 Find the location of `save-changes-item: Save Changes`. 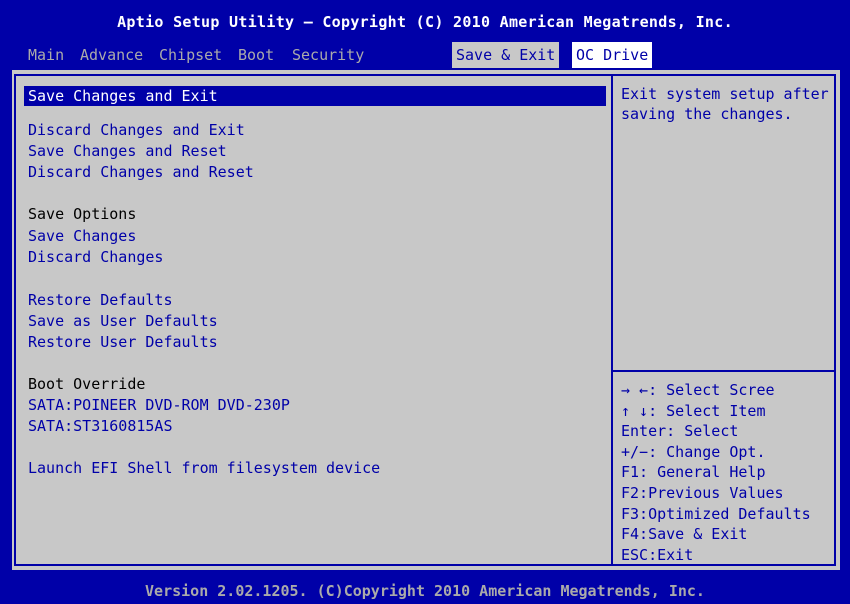

save-changes-item: Save Changes is located at coordinates (82, 236).